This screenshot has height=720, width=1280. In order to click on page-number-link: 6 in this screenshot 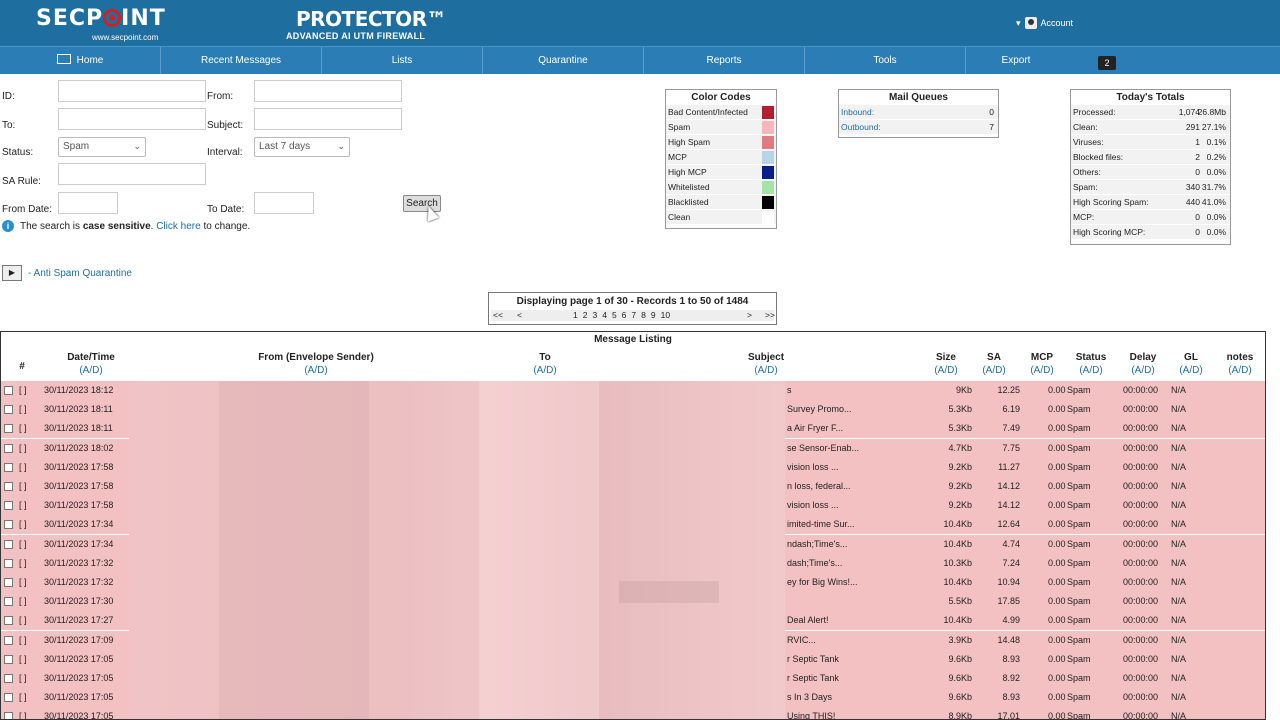, I will do `click(624, 315)`.